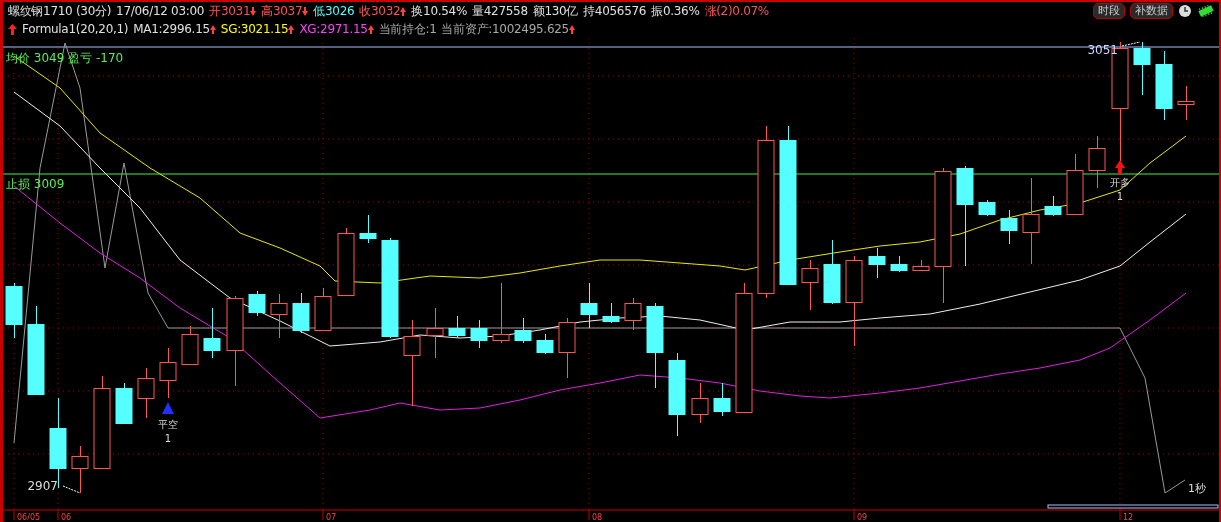  I want to click on quote-value: 涨(2)0.07%, so click(736, 11).